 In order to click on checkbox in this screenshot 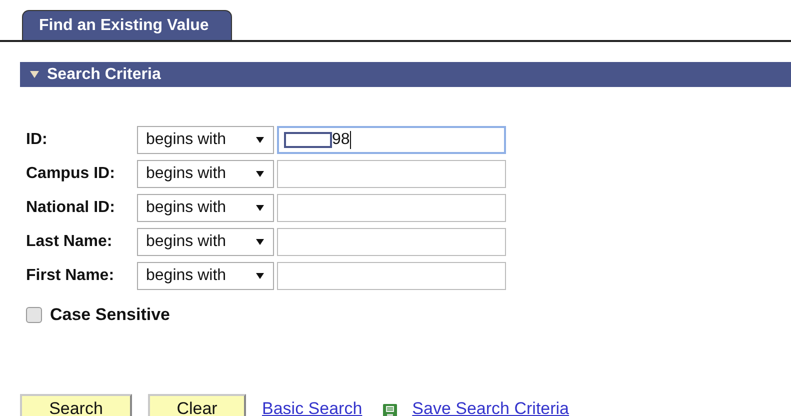, I will do `click(34, 315)`.